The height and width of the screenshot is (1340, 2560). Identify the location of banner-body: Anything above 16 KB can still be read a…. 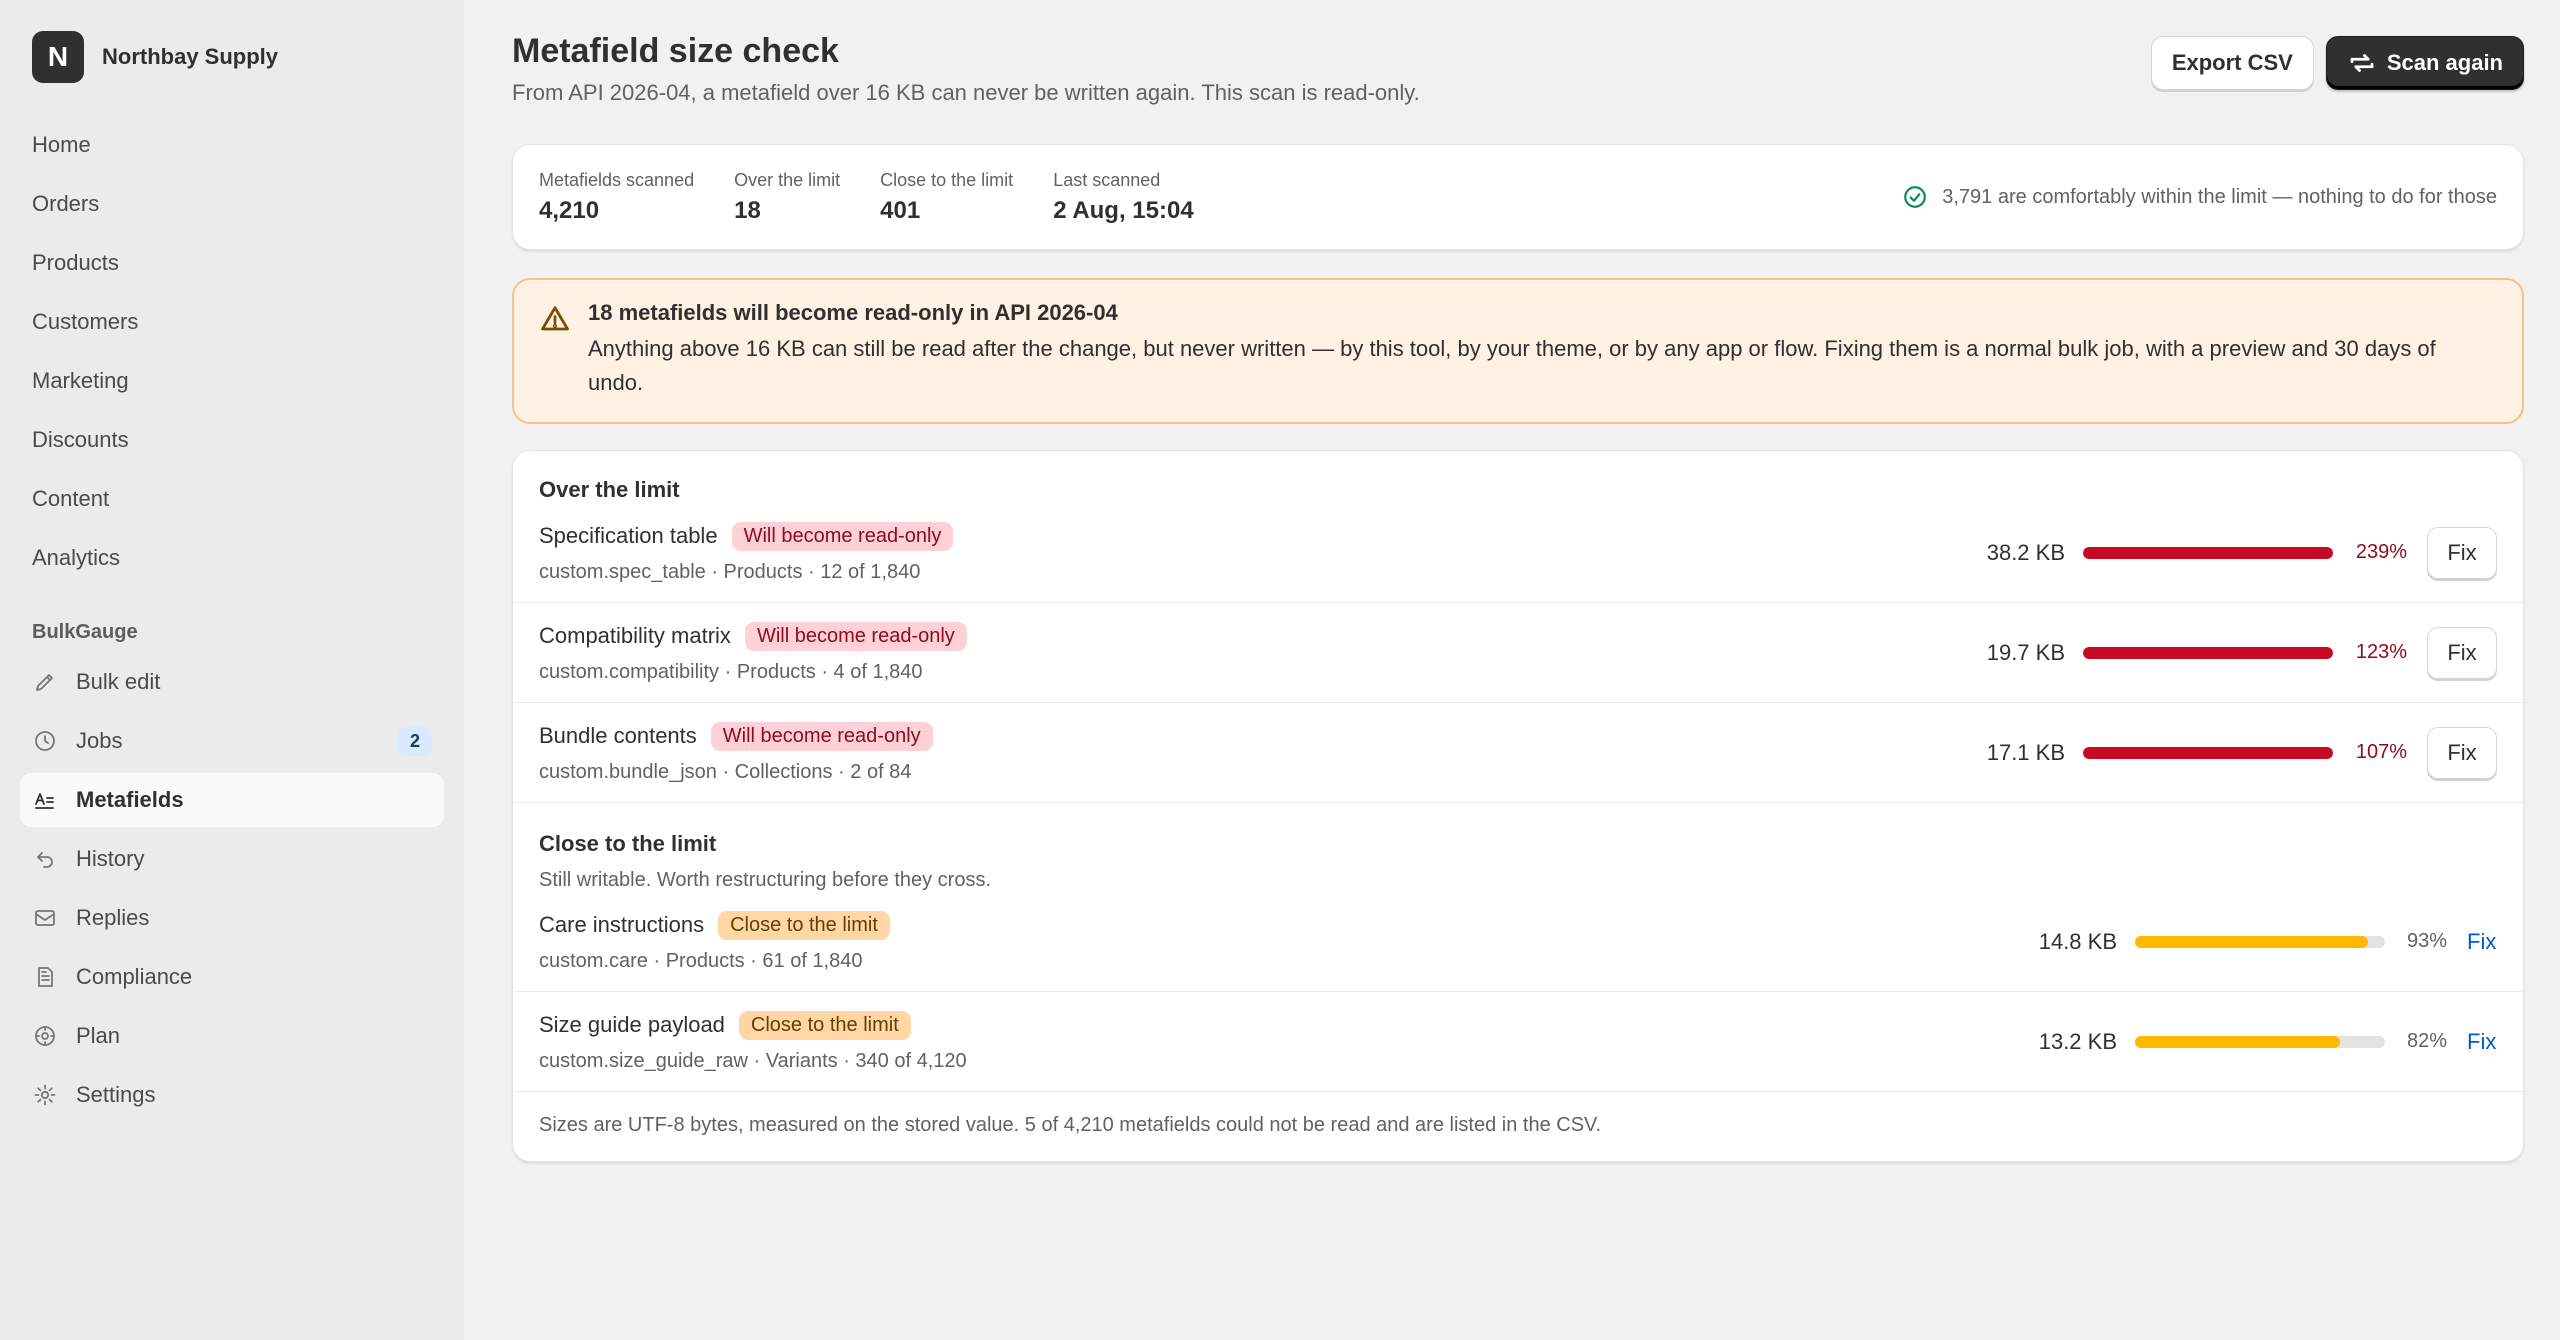
(1512, 365).